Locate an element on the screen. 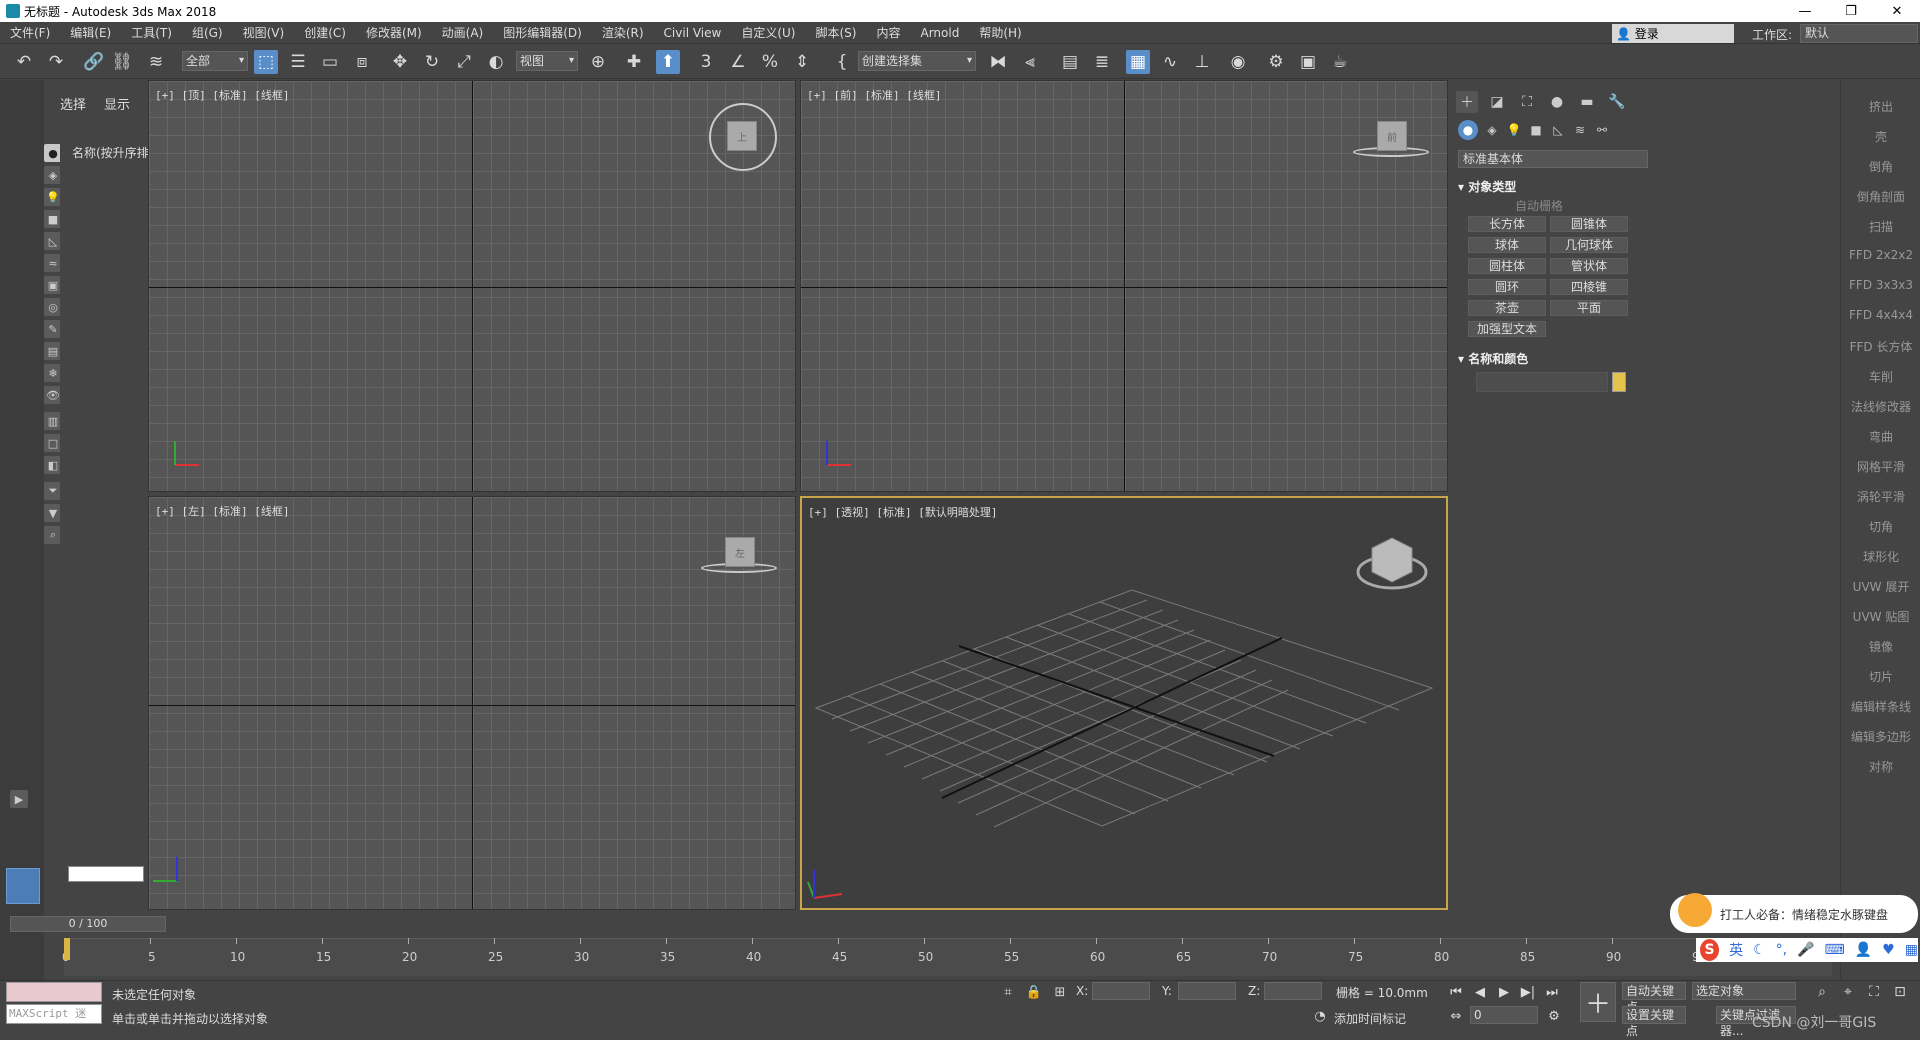 This screenshot has height=1040, width=1920. menu-content: 内容 is located at coordinates (888, 32).